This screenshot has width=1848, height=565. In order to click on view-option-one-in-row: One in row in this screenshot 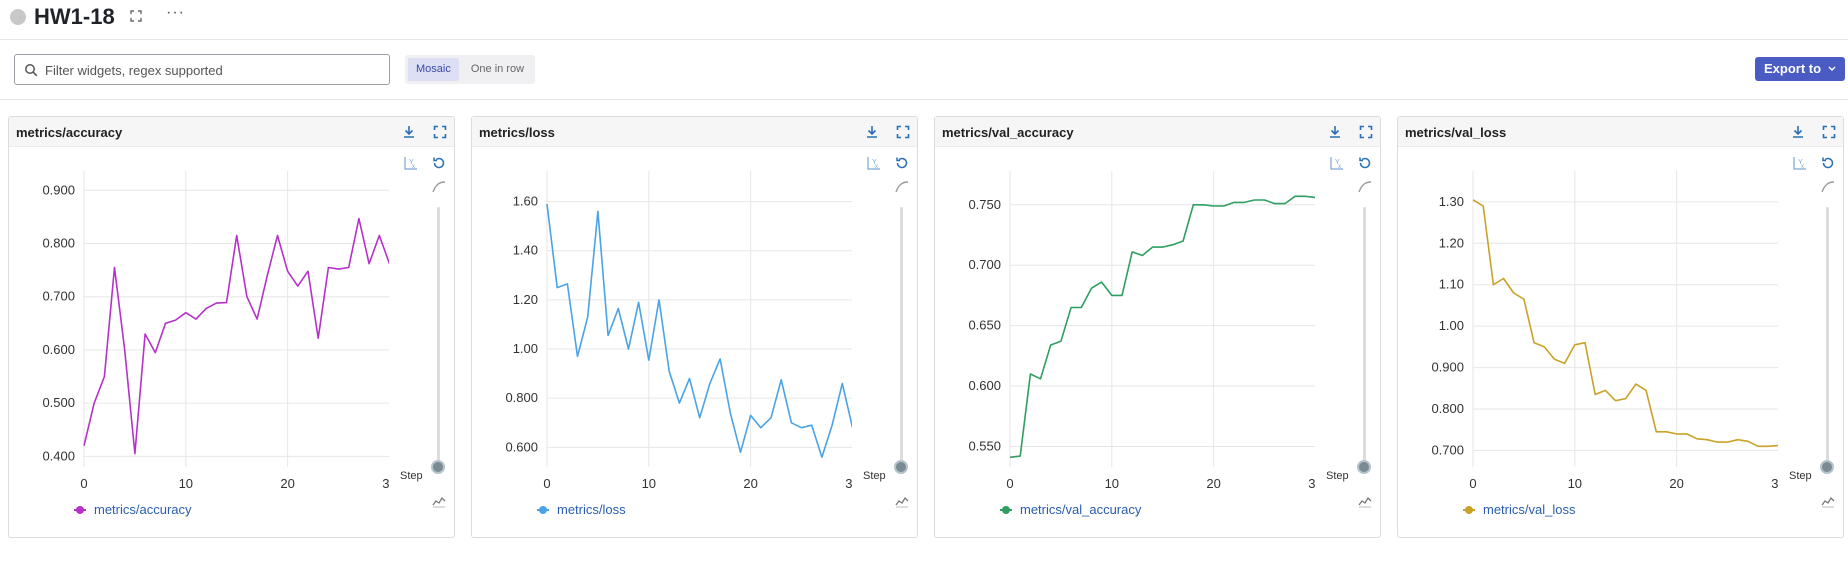, I will do `click(497, 69)`.